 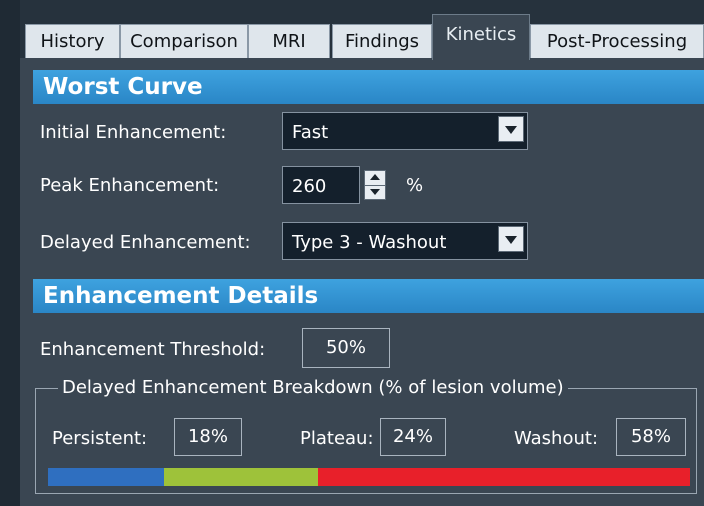 What do you see at coordinates (369, 242) in the screenshot?
I see `delayed-enhancement-value: Type 3 - Washout` at bounding box center [369, 242].